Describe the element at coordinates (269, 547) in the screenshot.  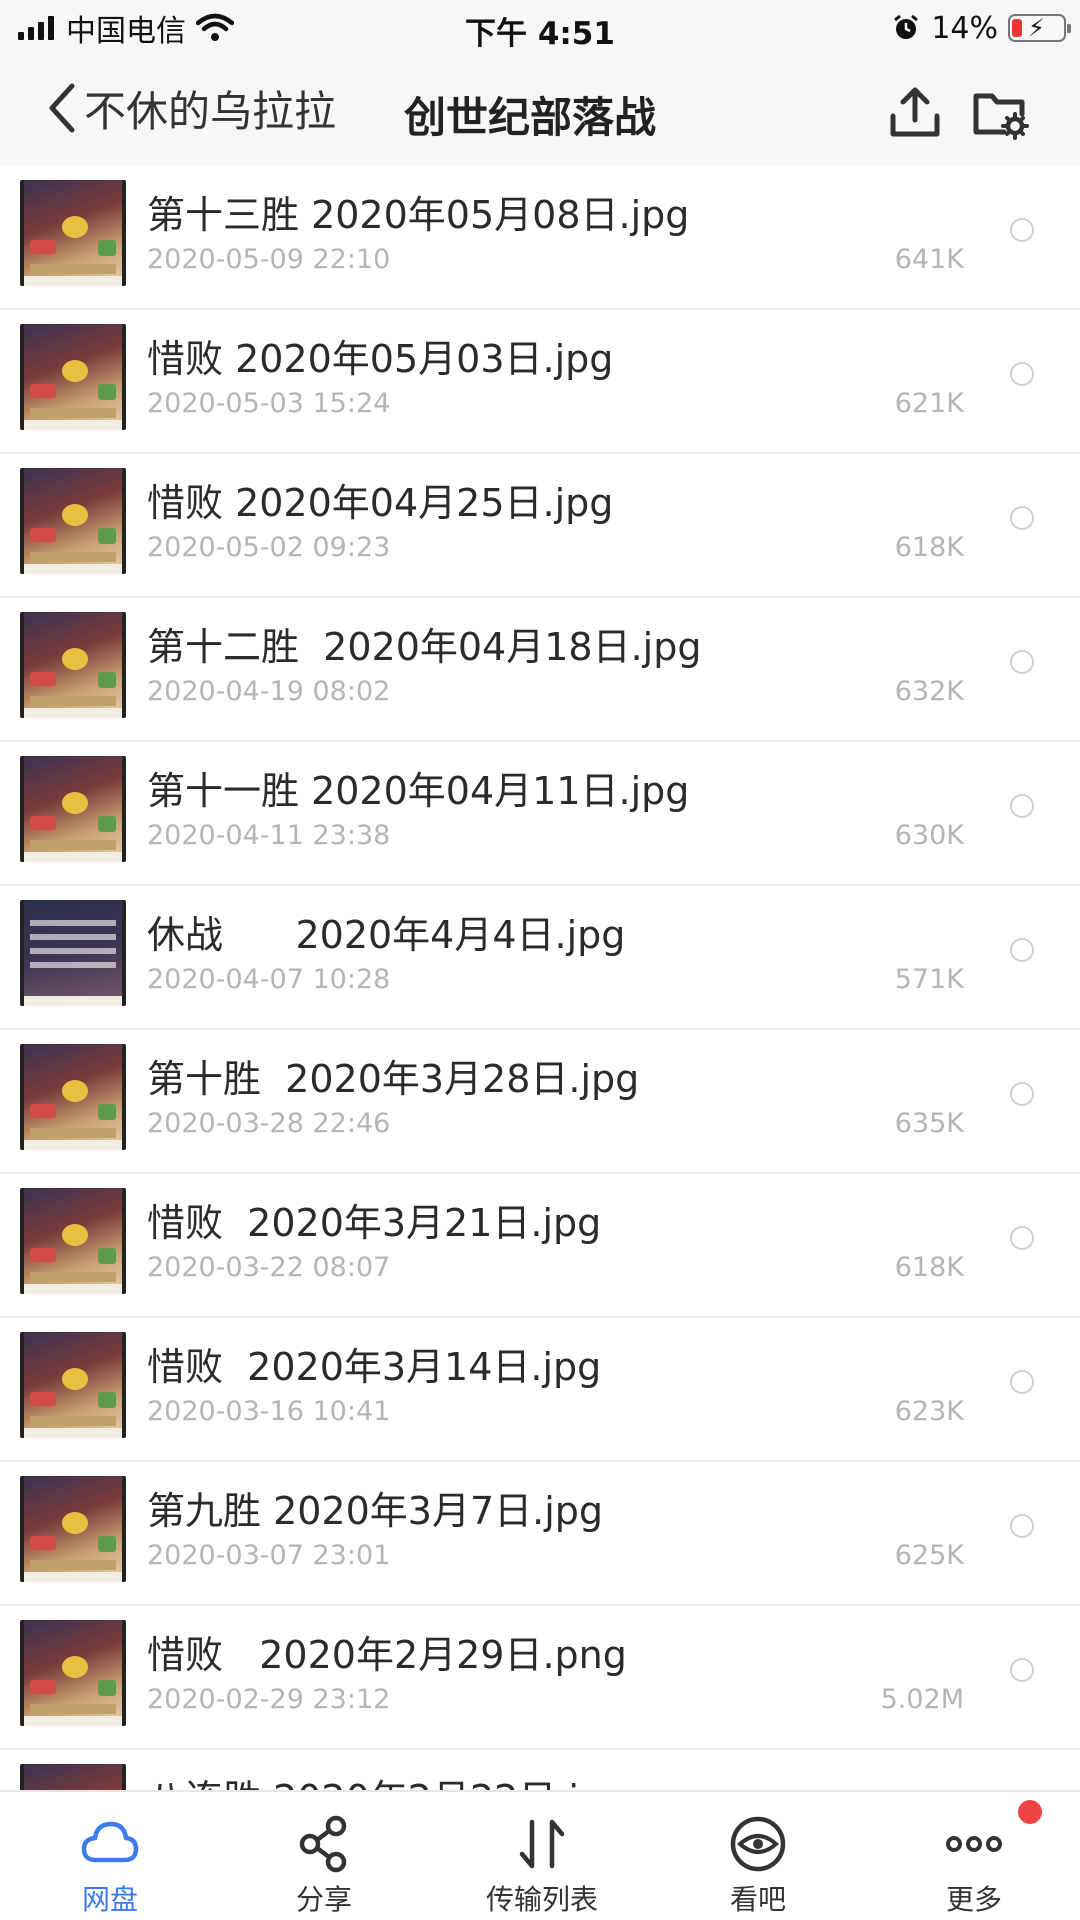
I see `file-date: 2020-05-02 09:23` at that location.